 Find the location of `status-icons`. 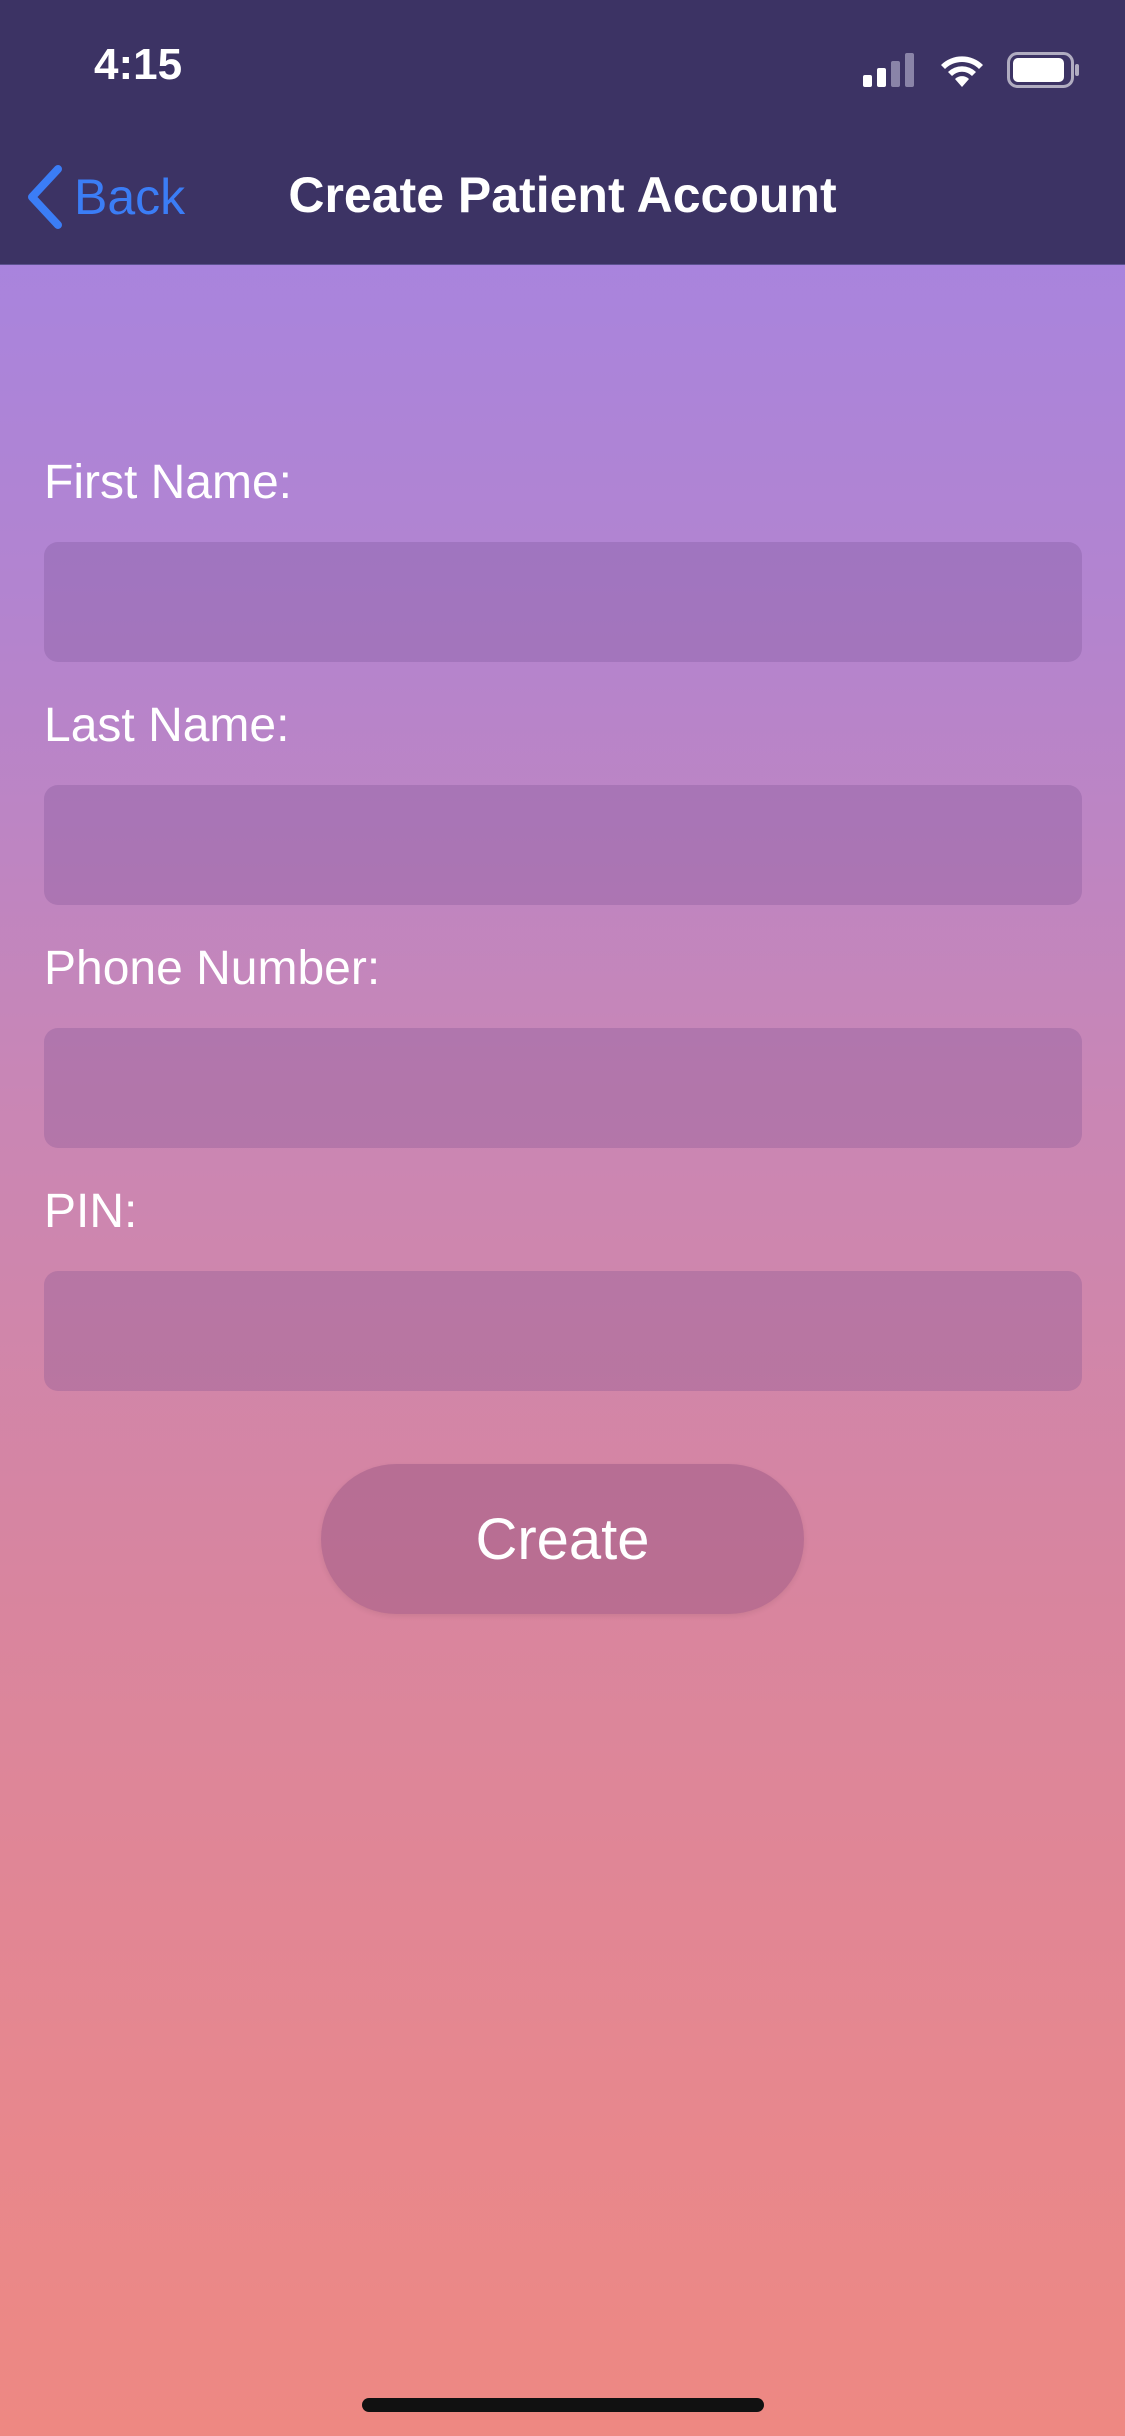

status-icons is located at coordinates (972, 70).